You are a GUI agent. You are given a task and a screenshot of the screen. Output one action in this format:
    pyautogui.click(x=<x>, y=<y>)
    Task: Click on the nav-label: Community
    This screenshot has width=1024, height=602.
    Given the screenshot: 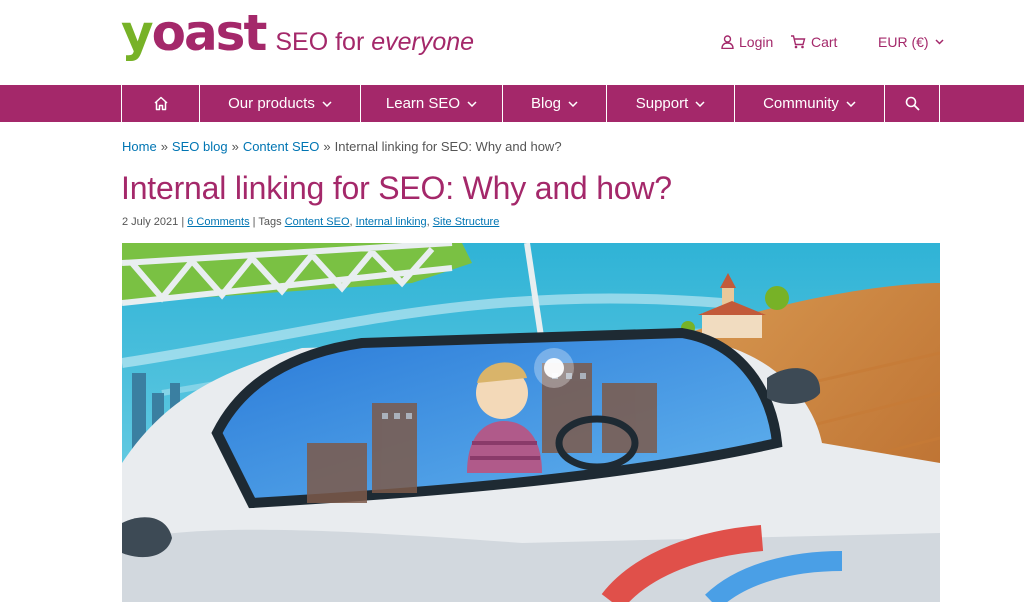 What is the action you would take?
    pyautogui.click(x=801, y=103)
    